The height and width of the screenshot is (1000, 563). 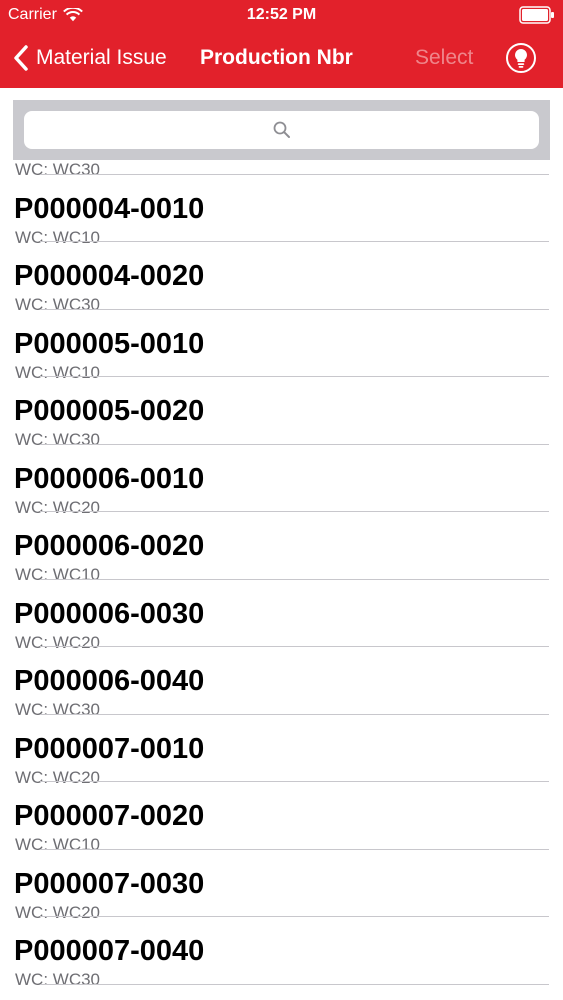 I want to click on production-number: P000004-0010, so click(x=109, y=208).